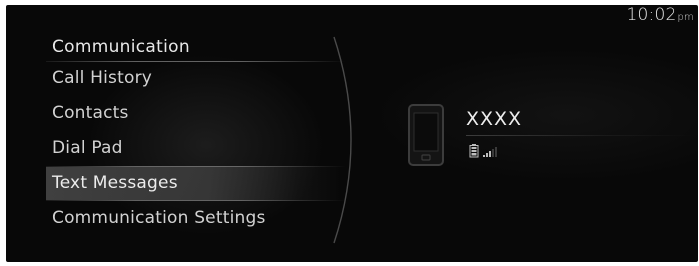 This screenshot has width=699, height=266. What do you see at coordinates (196, 200) in the screenshot?
I see `selection-bottom-divider` at bounding box center [196, 200].